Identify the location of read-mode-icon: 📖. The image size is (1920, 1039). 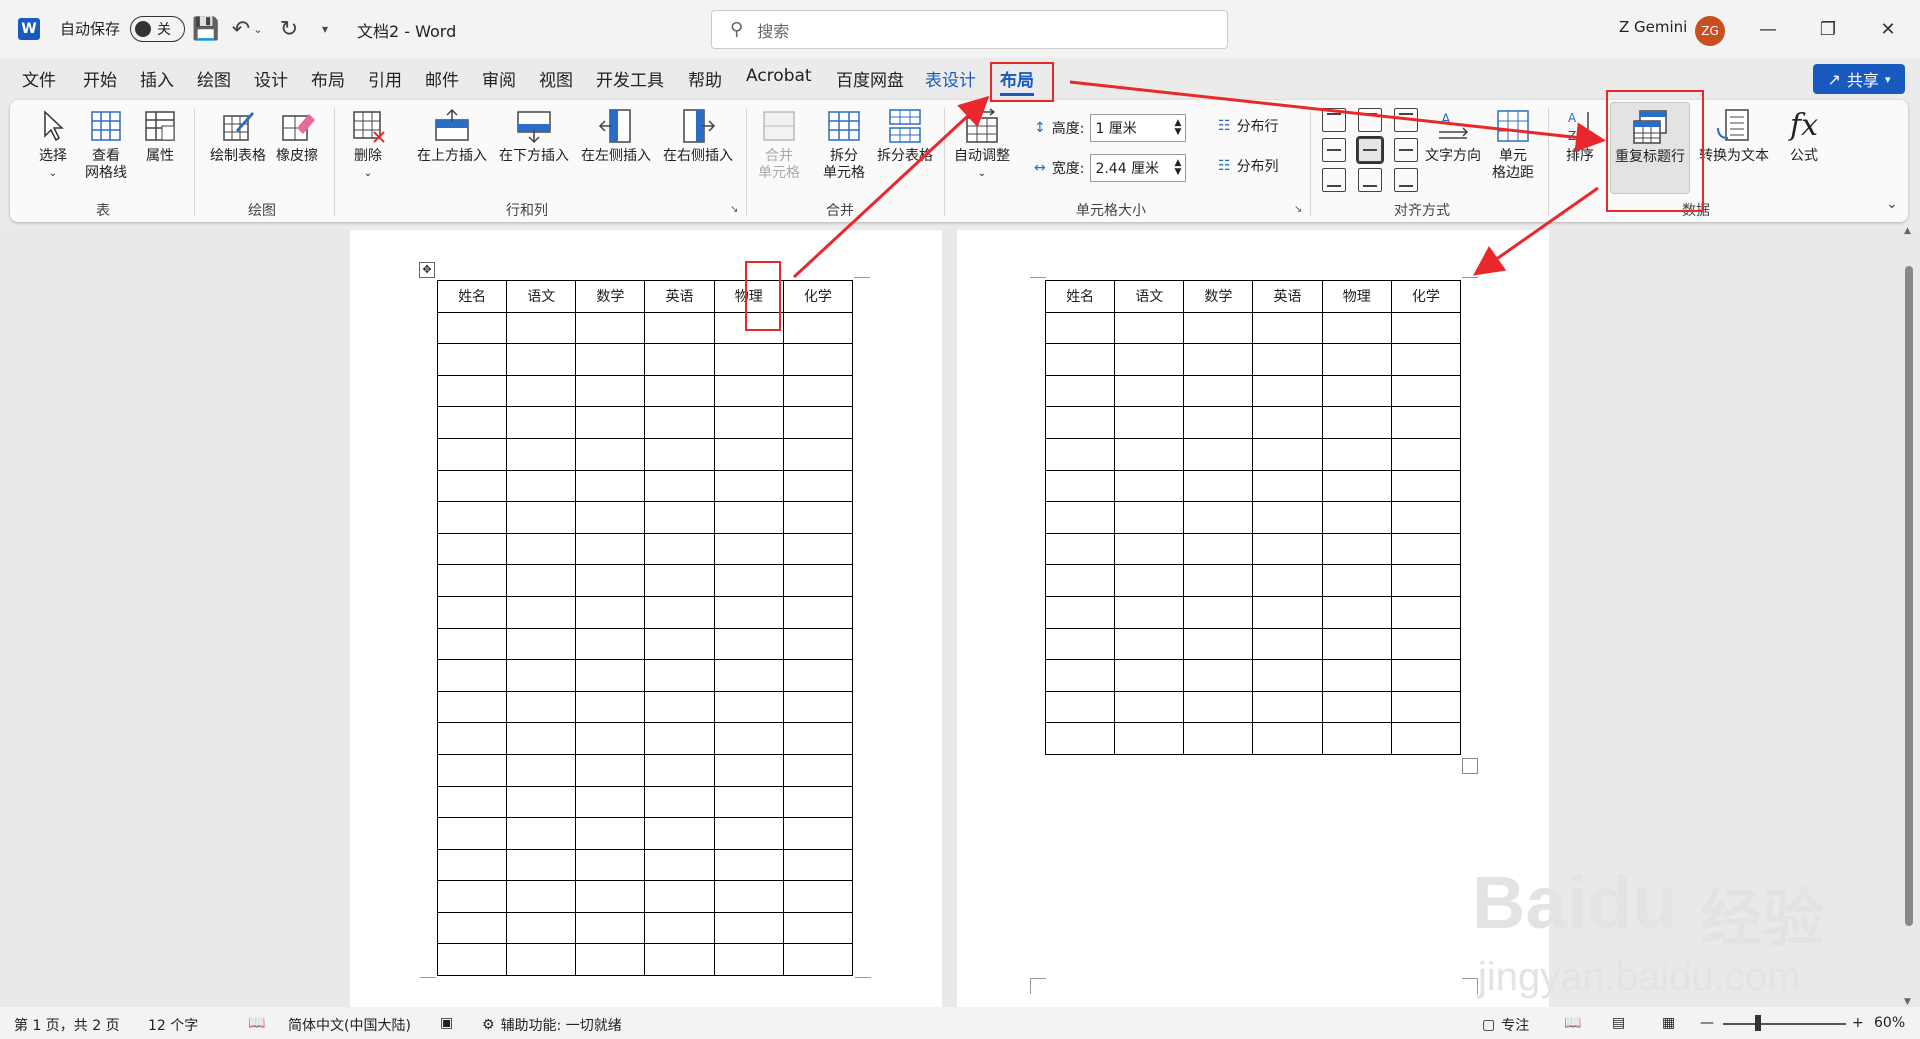
(1572, 1023).